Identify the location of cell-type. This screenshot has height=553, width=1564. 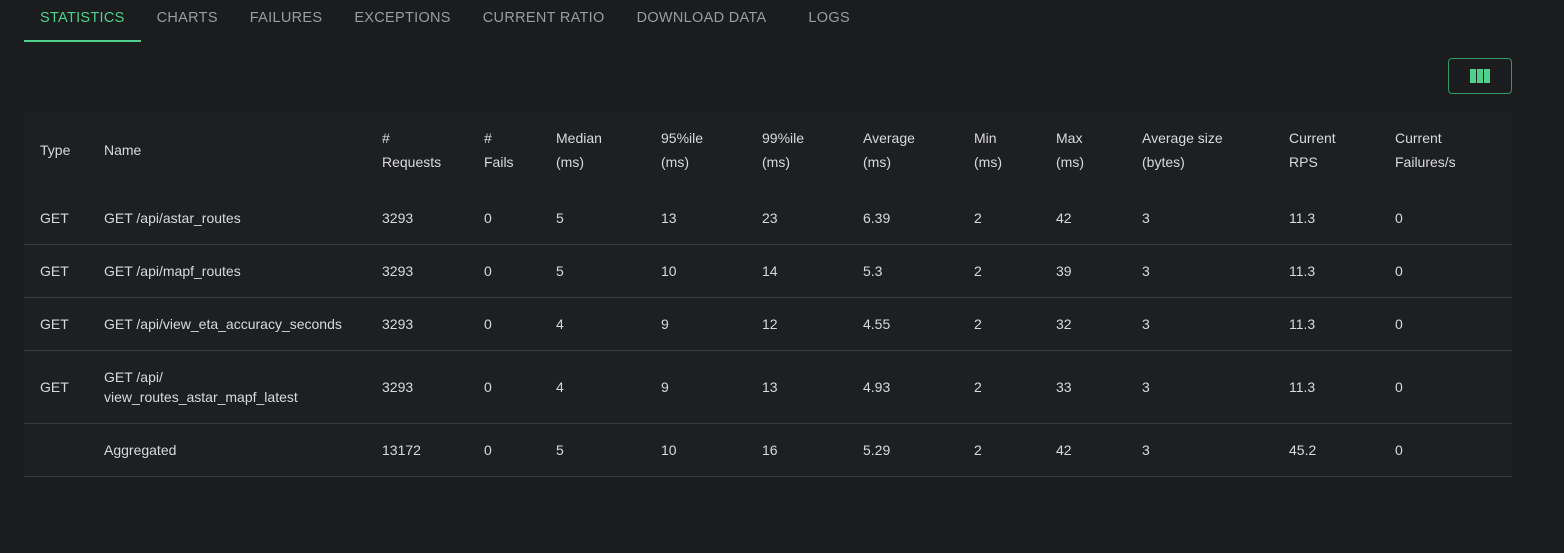
(56, 450).